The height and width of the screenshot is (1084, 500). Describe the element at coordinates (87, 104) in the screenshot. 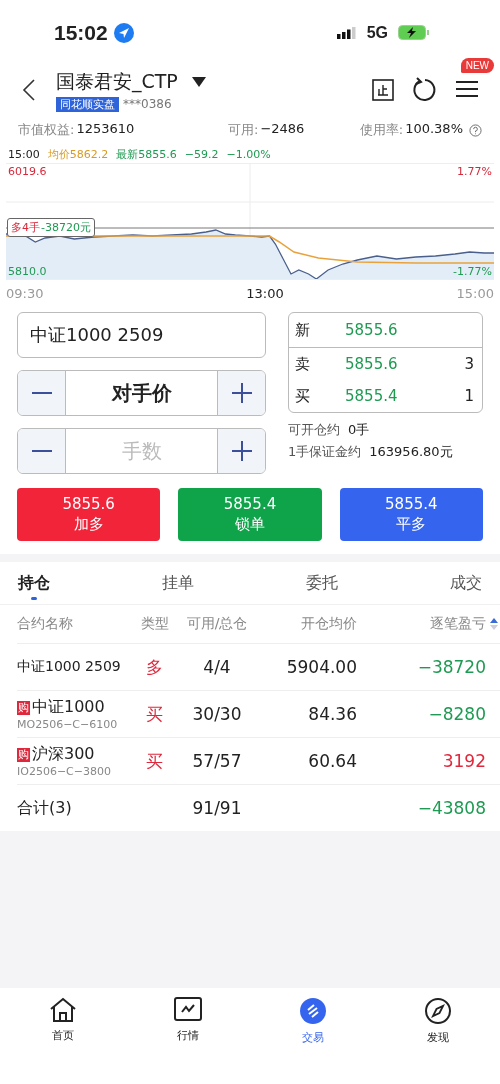

I see `account-tag: 同花顺实盘` at that location.